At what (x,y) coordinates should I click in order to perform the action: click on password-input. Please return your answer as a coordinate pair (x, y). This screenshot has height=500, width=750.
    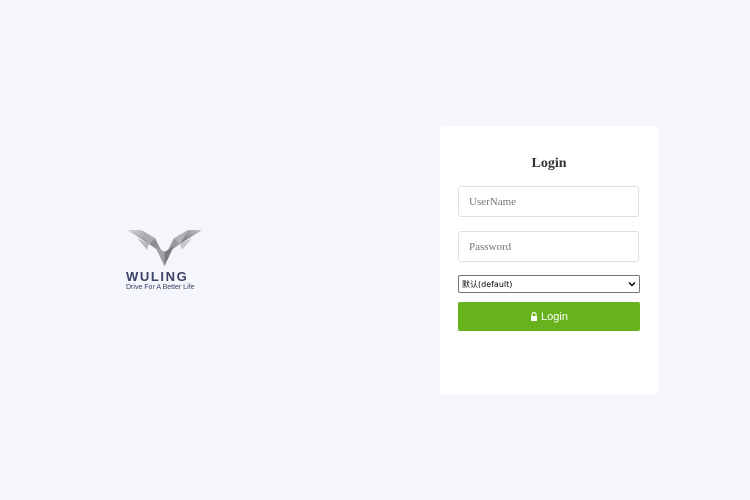
    Looking at the image, I should click on (548, 246).